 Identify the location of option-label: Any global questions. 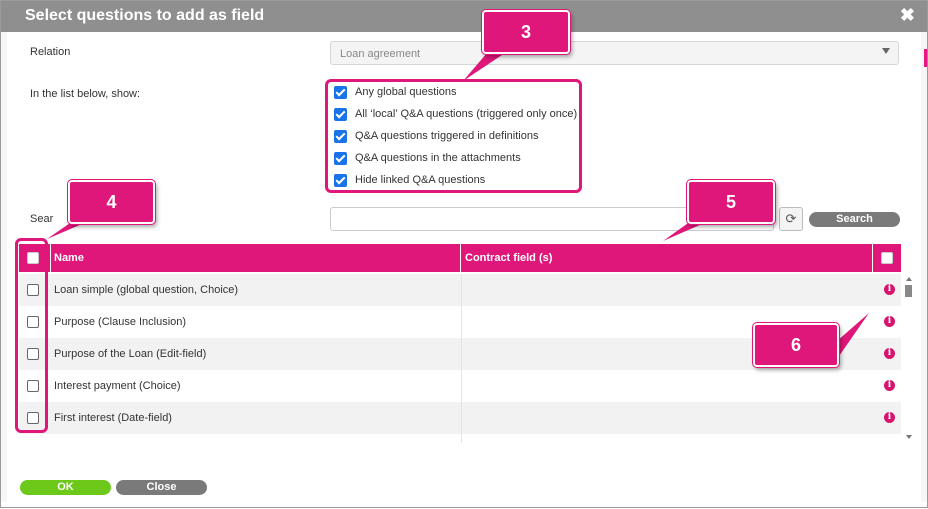
(406, 92).